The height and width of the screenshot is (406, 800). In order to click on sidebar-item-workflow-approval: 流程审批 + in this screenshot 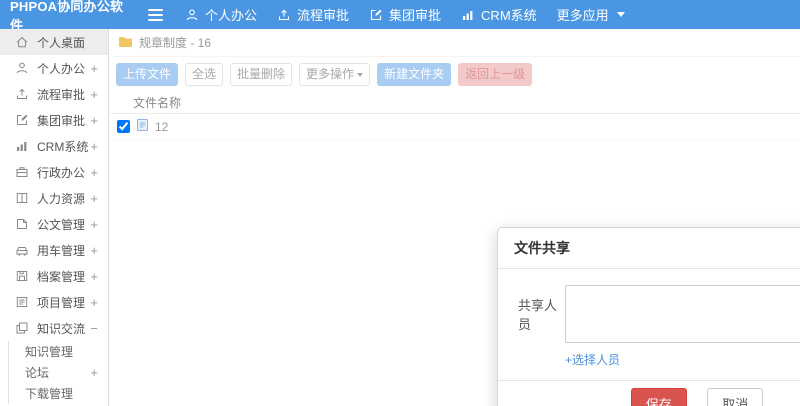, I will do `click(54, 94)`.